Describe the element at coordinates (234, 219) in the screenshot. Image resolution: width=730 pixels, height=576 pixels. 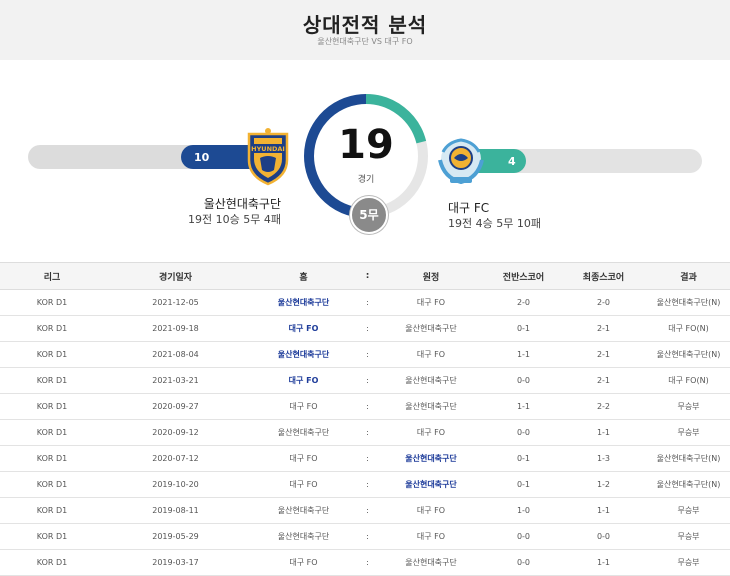
I see `home-team-record: 19전 10승 5무 4패` at that location.